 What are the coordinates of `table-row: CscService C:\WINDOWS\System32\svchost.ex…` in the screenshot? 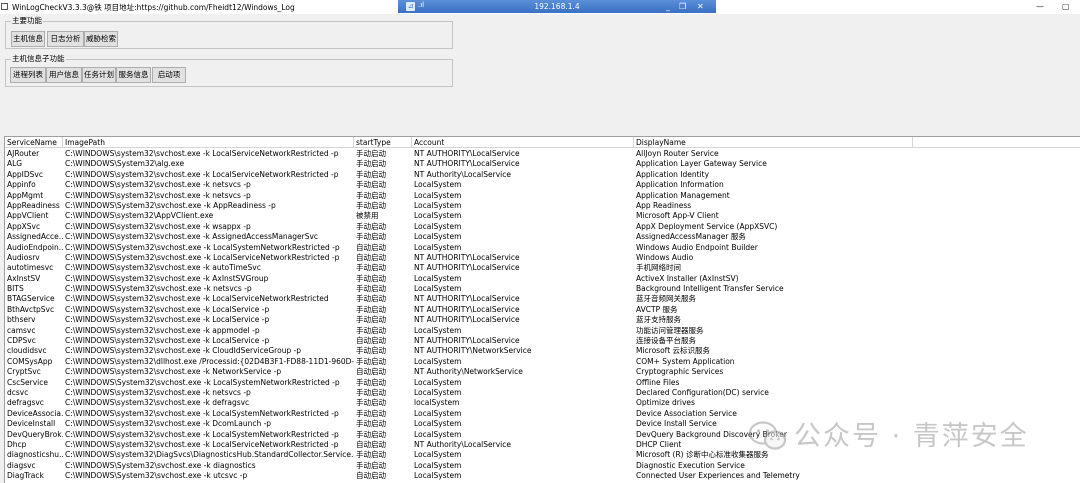 It's located at (542, 383).